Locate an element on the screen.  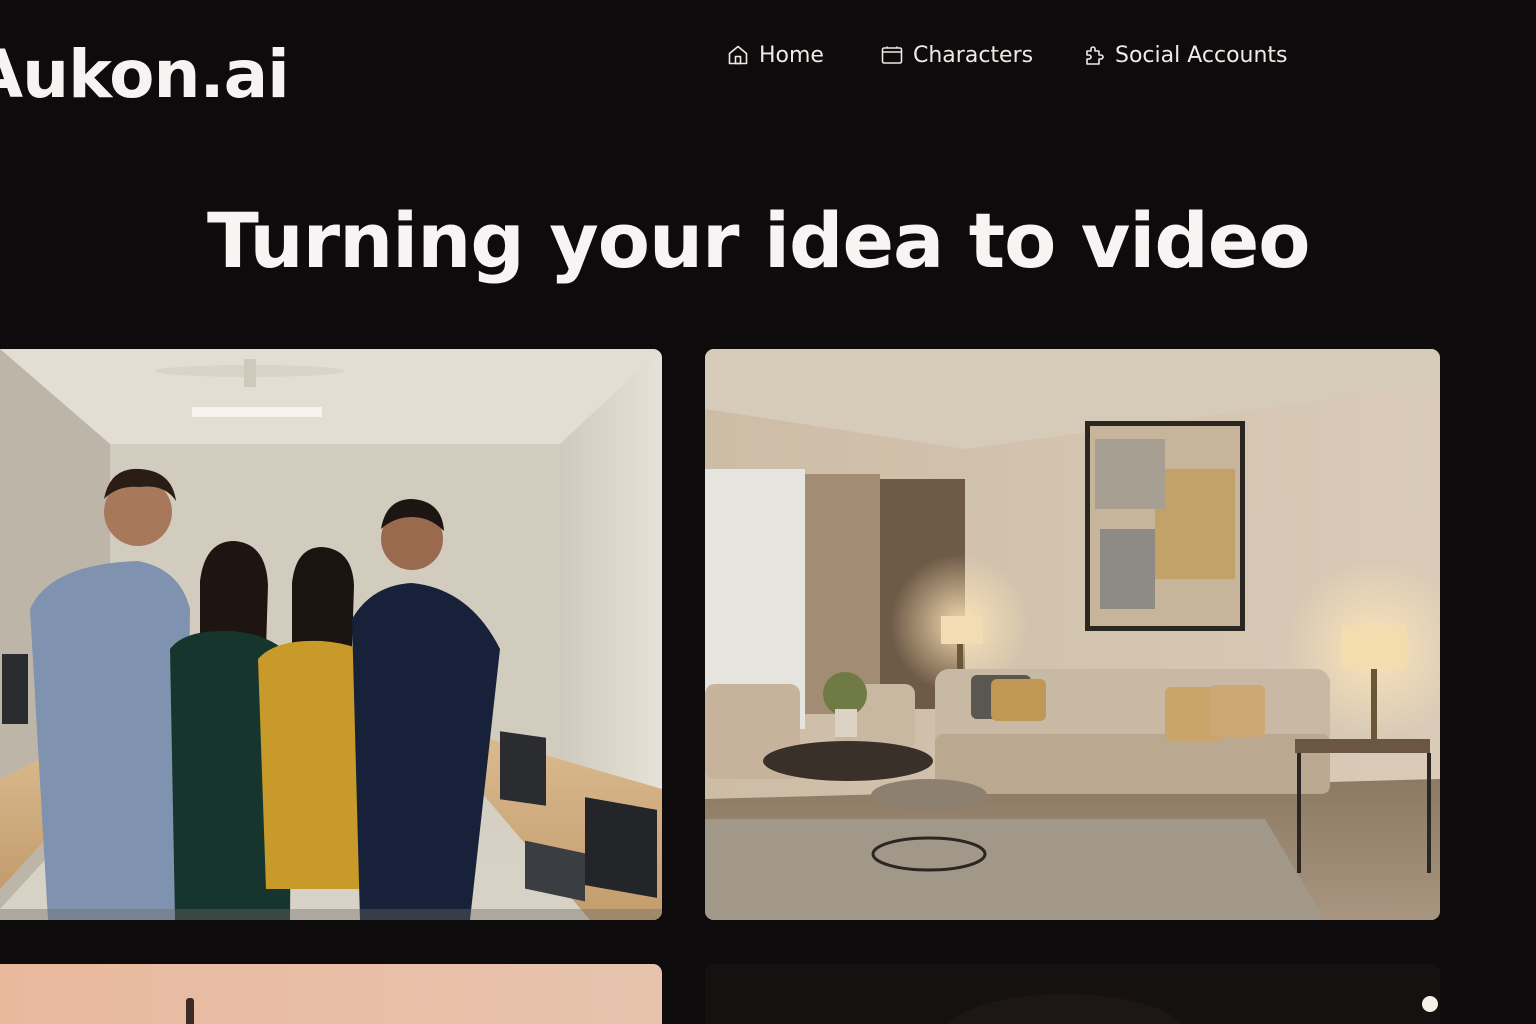
gallery-card-night is located at coordinates (1072, 994).